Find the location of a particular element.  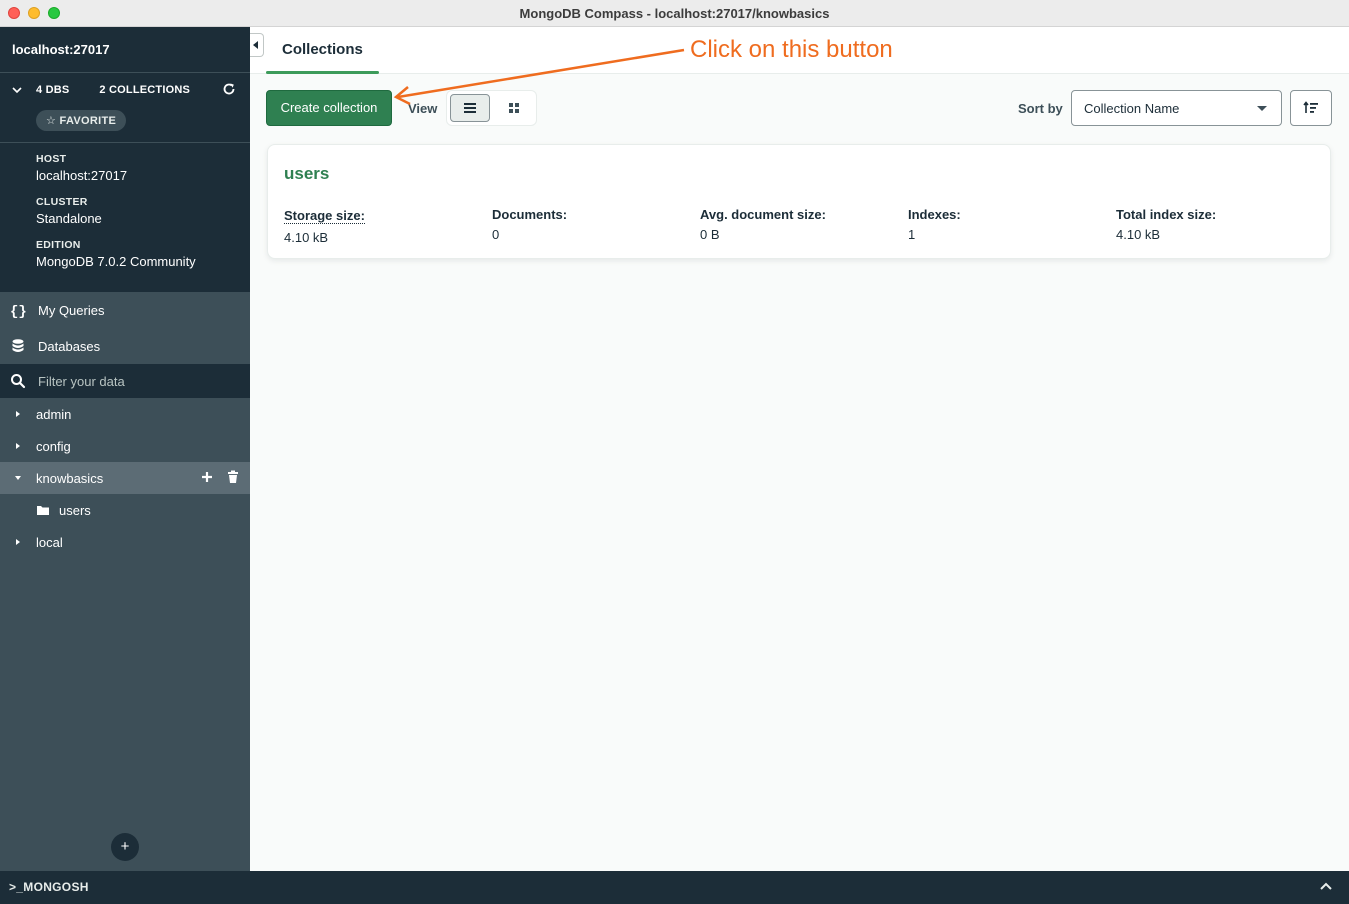

dbs-stat: 4 DBS is located at coordinates (52, 90).